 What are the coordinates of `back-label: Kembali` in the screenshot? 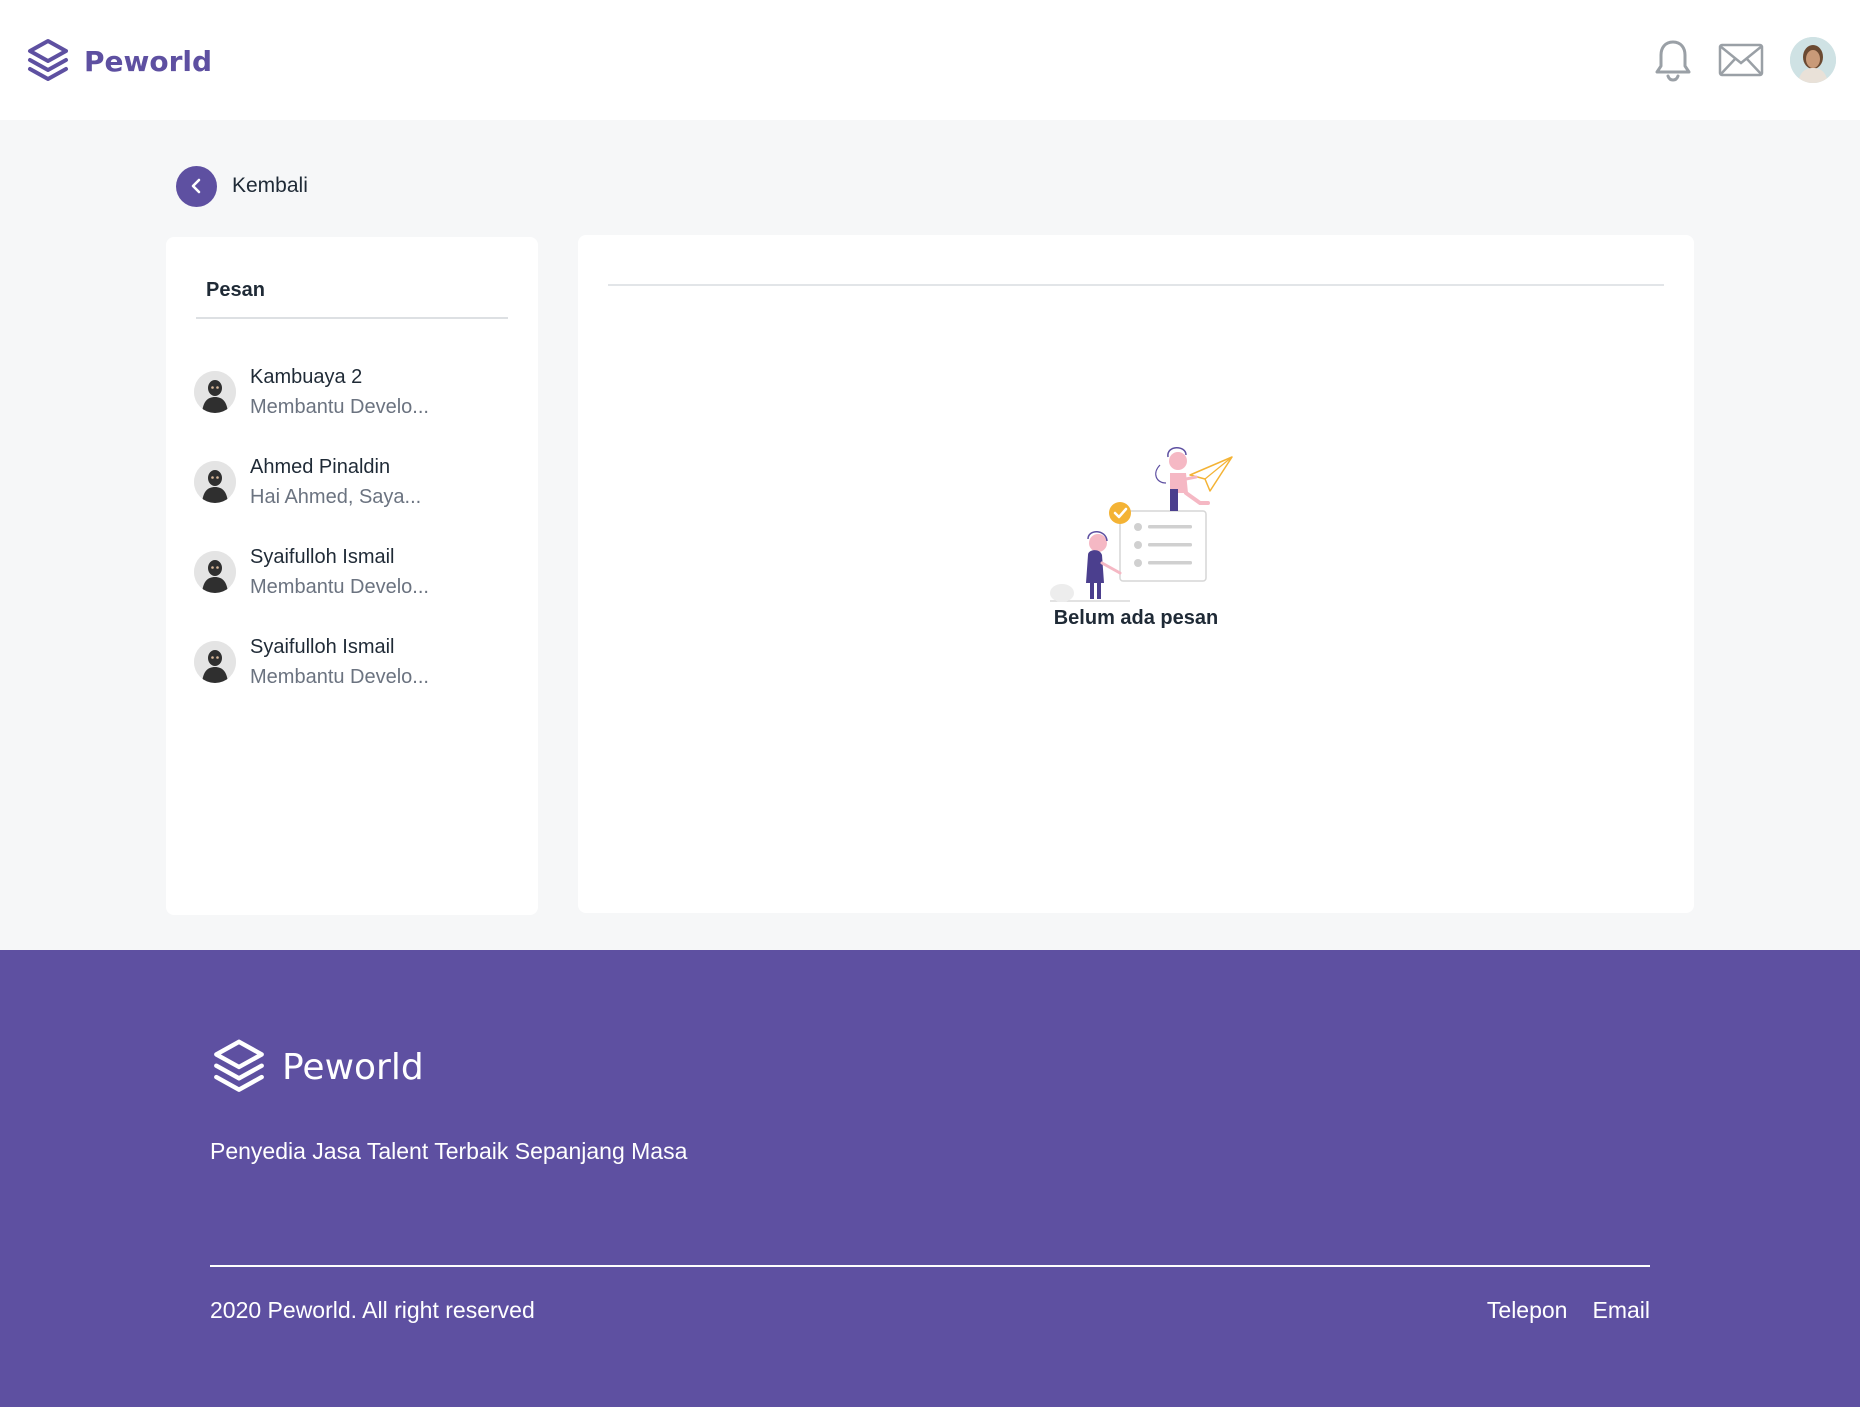 It's located at (270, 185).